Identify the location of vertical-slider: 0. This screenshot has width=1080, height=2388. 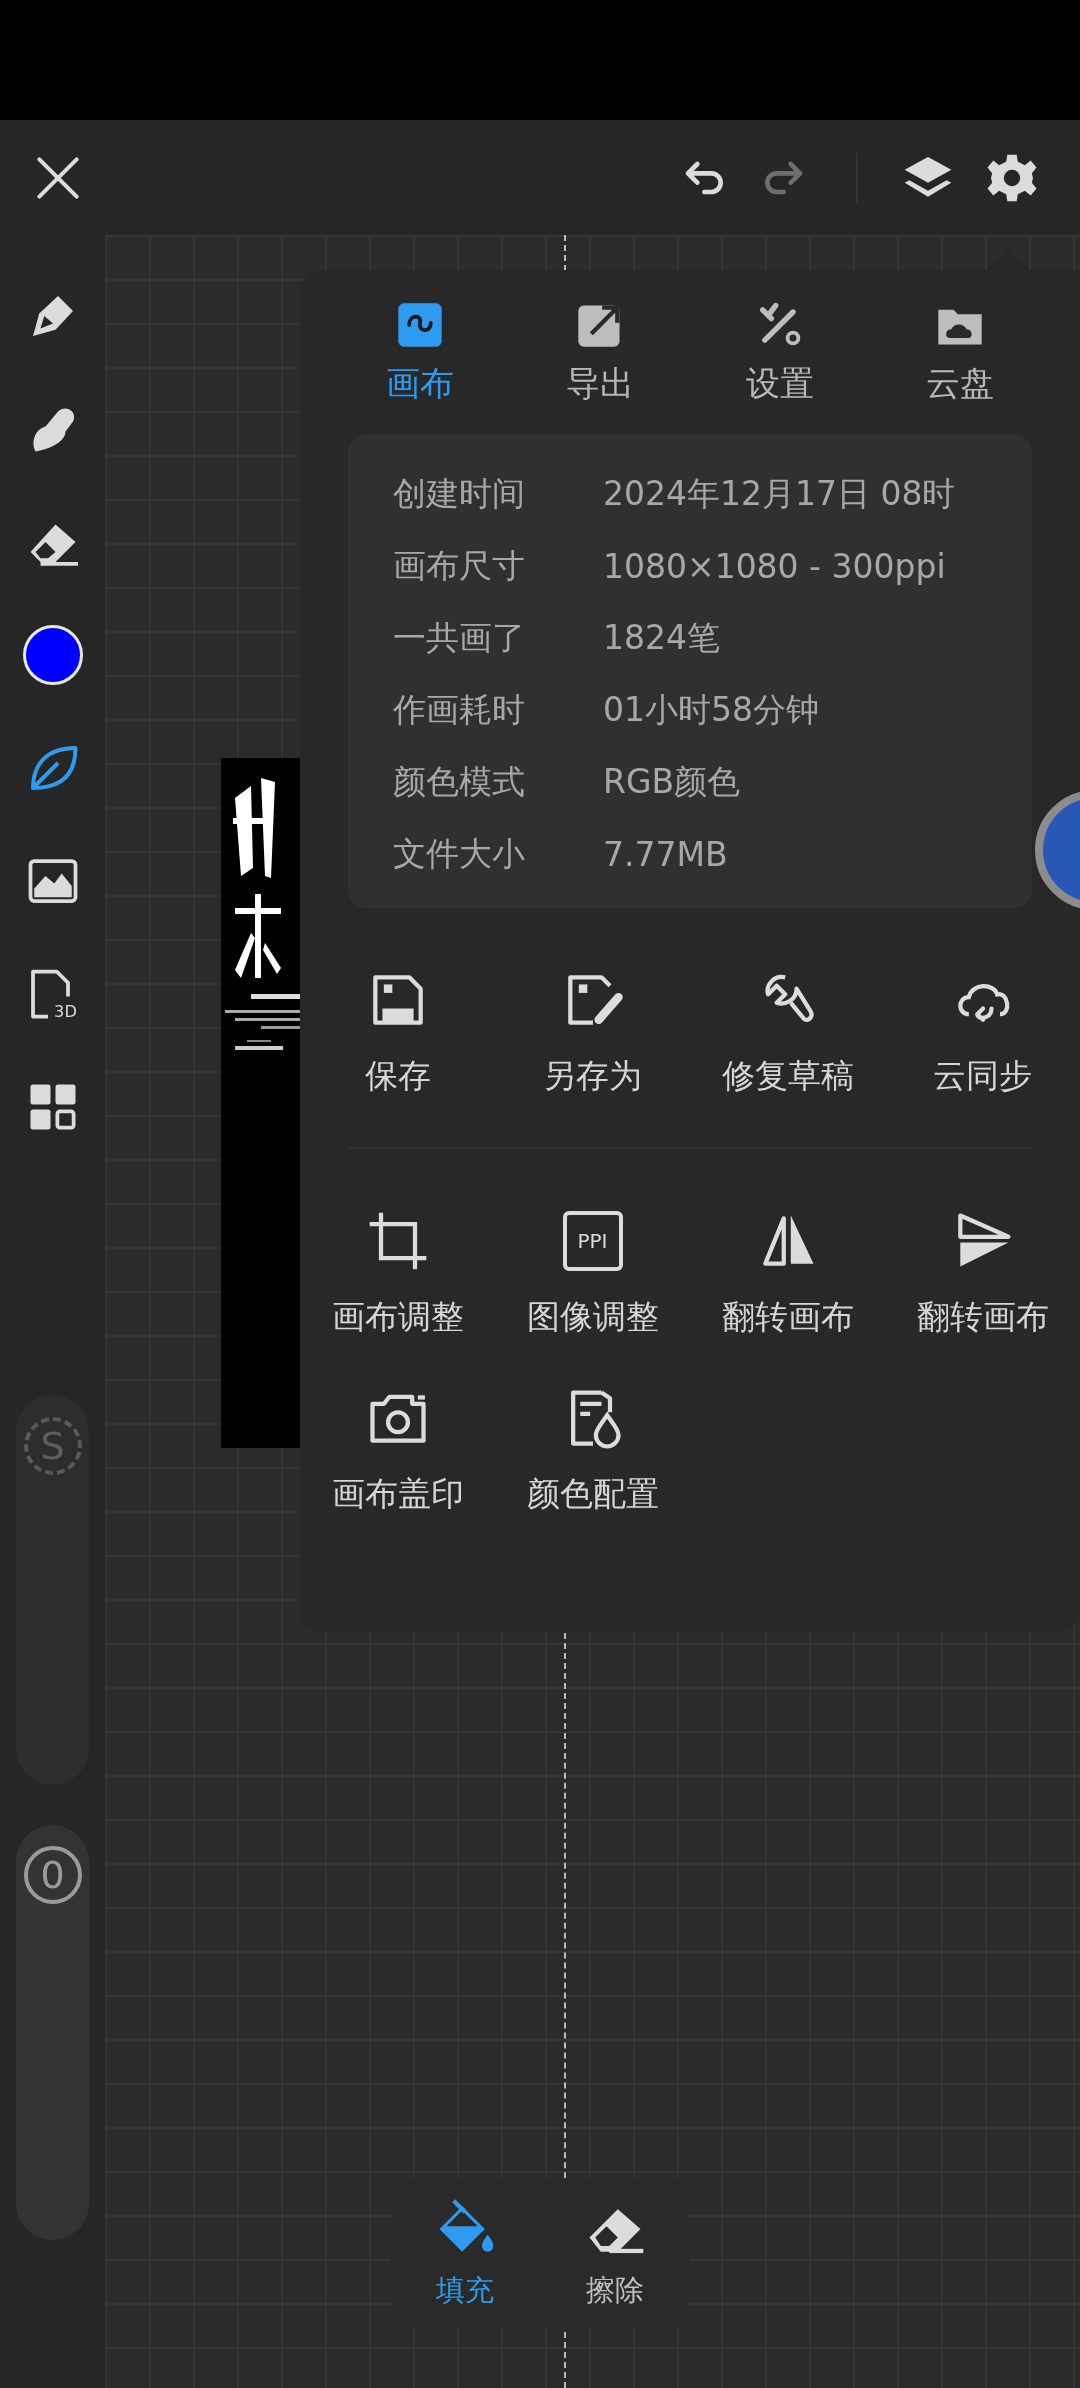
(52, 2032).